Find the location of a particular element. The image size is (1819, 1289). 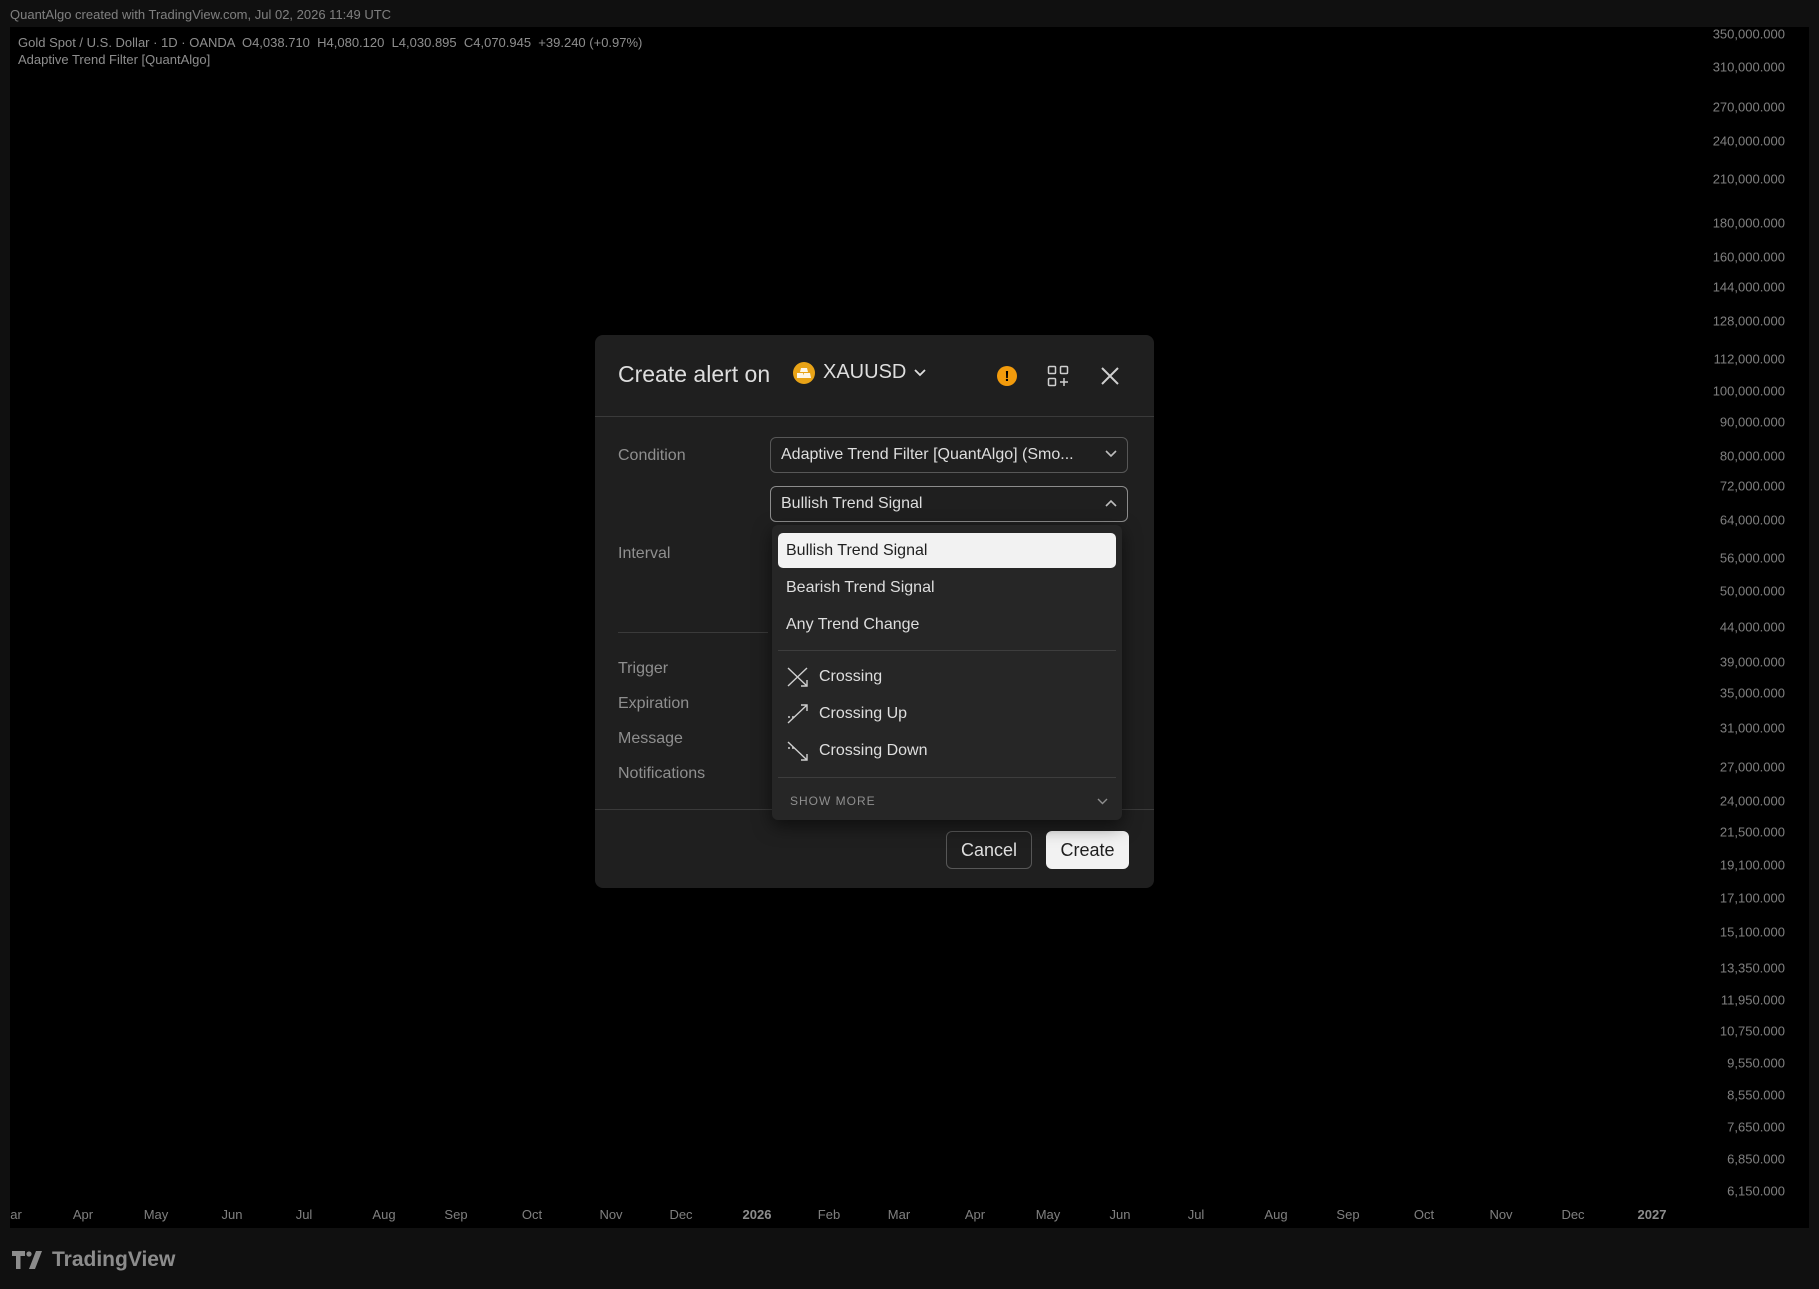

crossing-up-icon is located at coordinates (797, 713).